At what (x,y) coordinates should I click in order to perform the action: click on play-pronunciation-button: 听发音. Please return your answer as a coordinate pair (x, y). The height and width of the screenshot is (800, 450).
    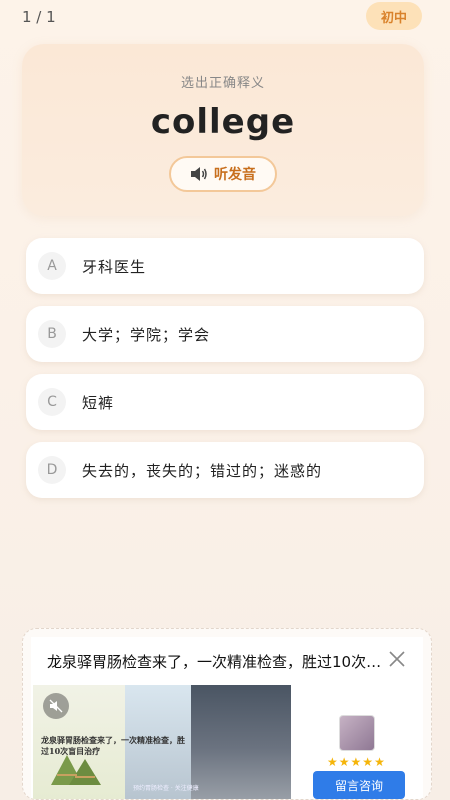
    Looking at the image, I should click on (223, 174).